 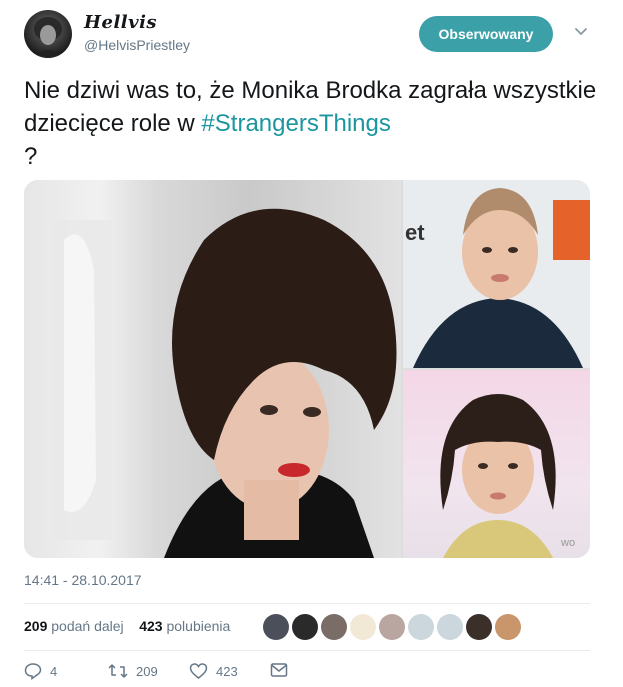 What do you see at coordinates (33, 671) in the screenshot?
I see `reply-icon` at bounding box center [33, 671].